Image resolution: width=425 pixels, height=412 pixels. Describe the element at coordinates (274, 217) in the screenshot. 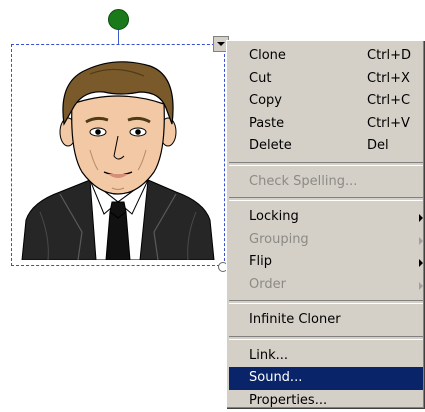

I see `menu-item-label: Locking` at that location.